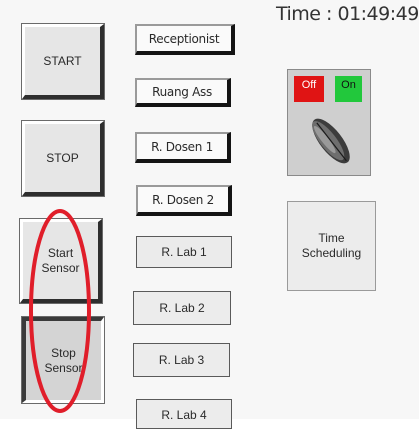  I want to click on stop-button-label: STOP, so click(62, 157).